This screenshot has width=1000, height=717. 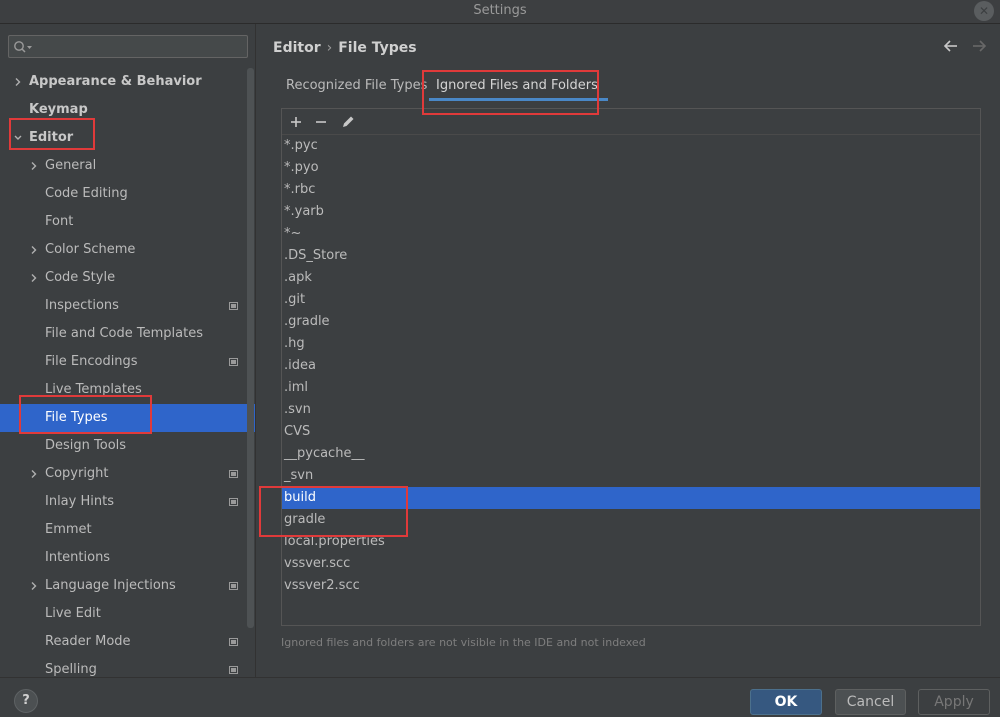 What do you see at coordinates (296, 122) in the screenshot?
I see `plus-icon` at bounding box center [296, 122].